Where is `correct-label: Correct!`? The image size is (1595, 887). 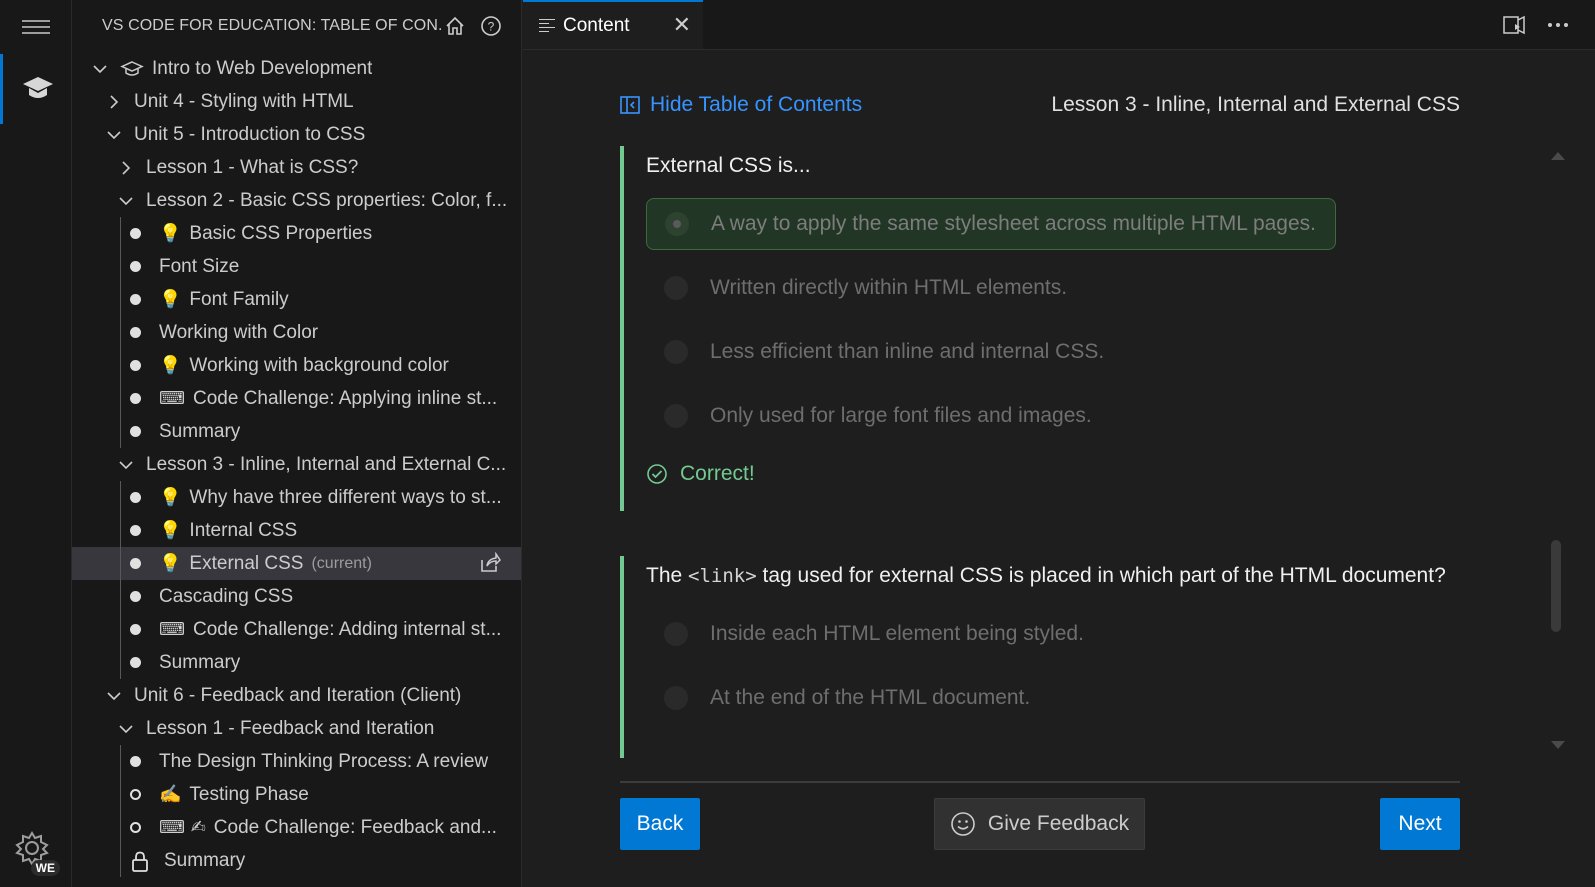 correct-label: Correct! is located at coordinates (717, 473).